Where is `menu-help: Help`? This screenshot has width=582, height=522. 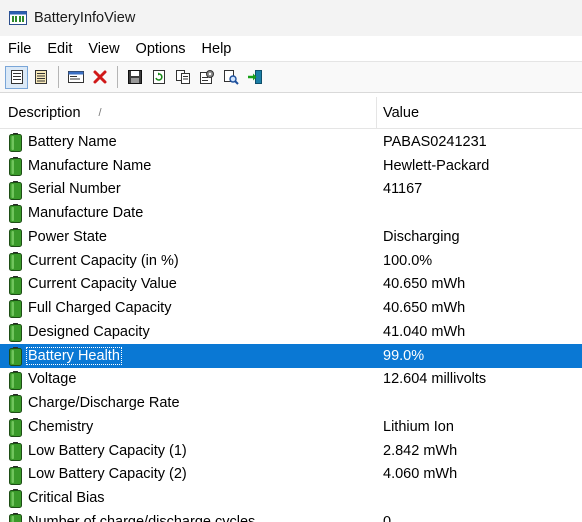 menu-help: Help is located at coordinates (217, 49).